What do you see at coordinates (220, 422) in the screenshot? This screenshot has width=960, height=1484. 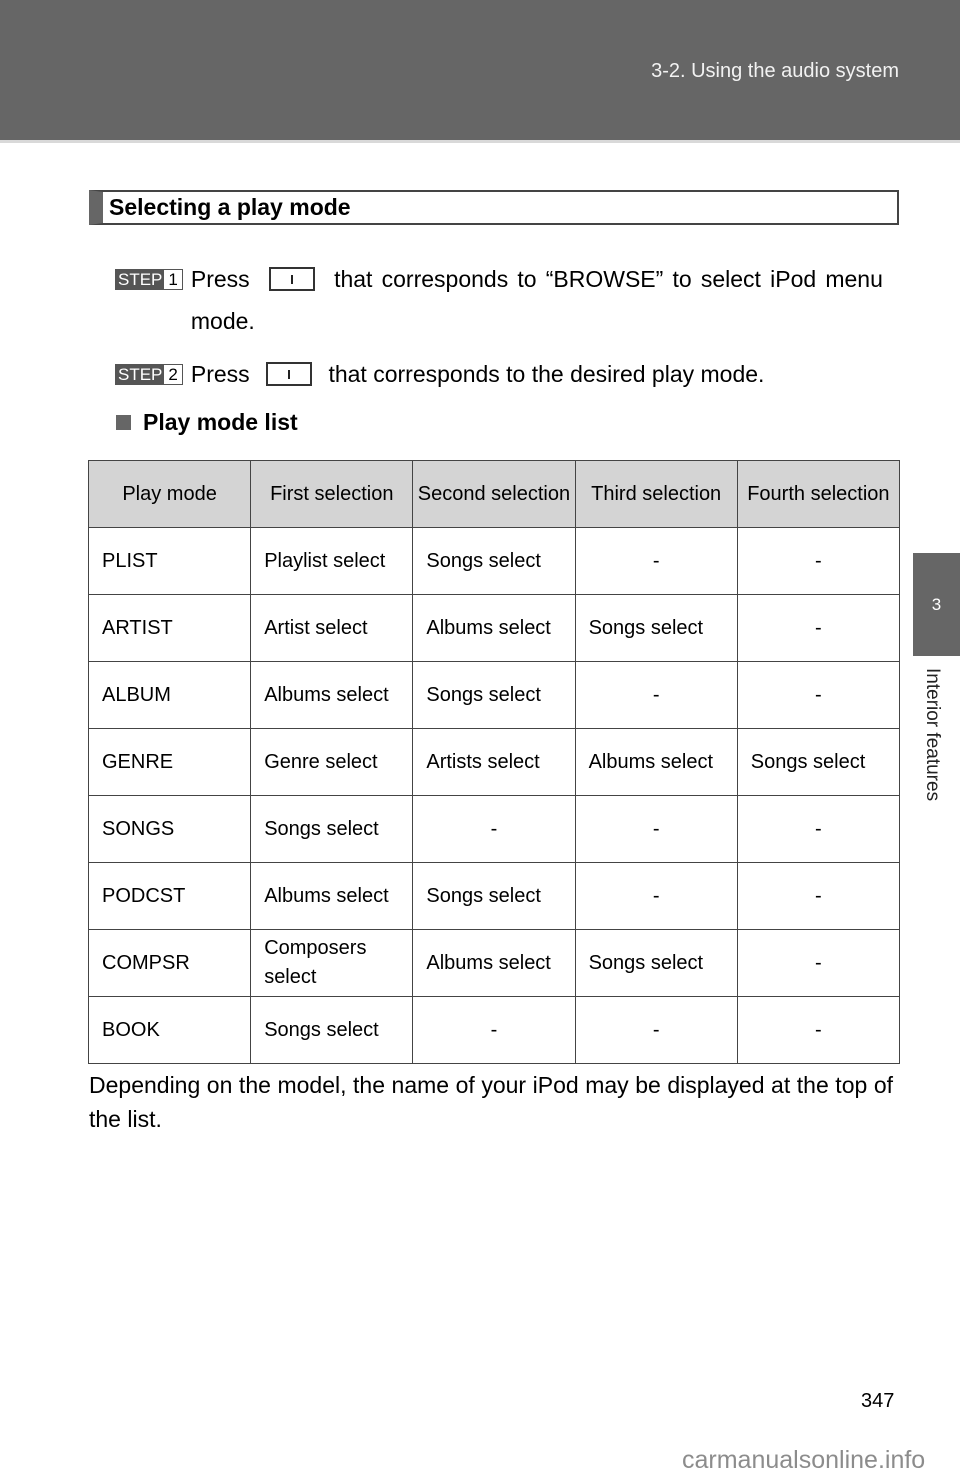 I see `subheading-text: Play mode list` at bounding box center [220, 422].